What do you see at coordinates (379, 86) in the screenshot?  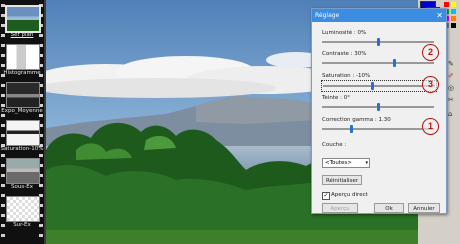 I see `saturation-slider` at bounding box center [379, 86].